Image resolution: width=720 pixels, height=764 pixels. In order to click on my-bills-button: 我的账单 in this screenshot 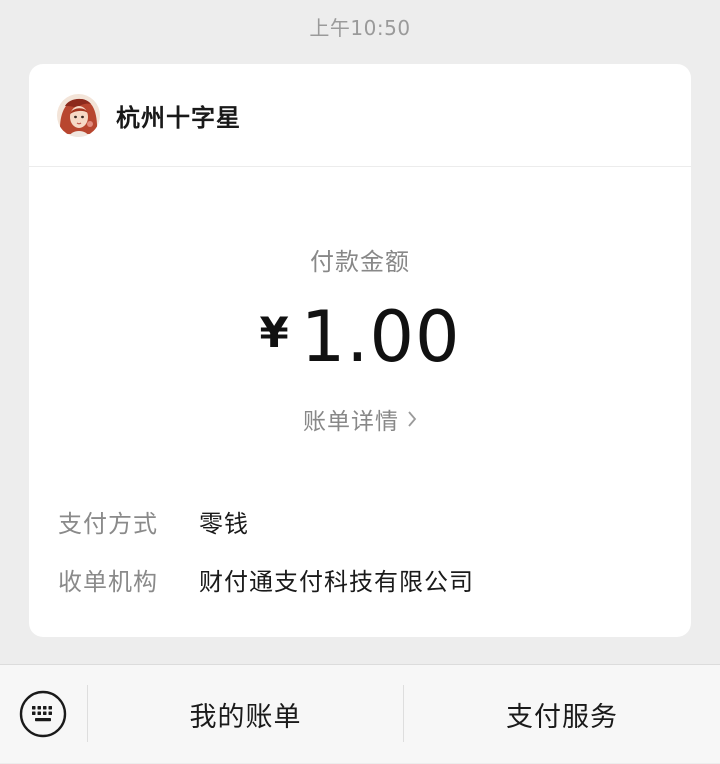, I will do `click(245, 714)`.